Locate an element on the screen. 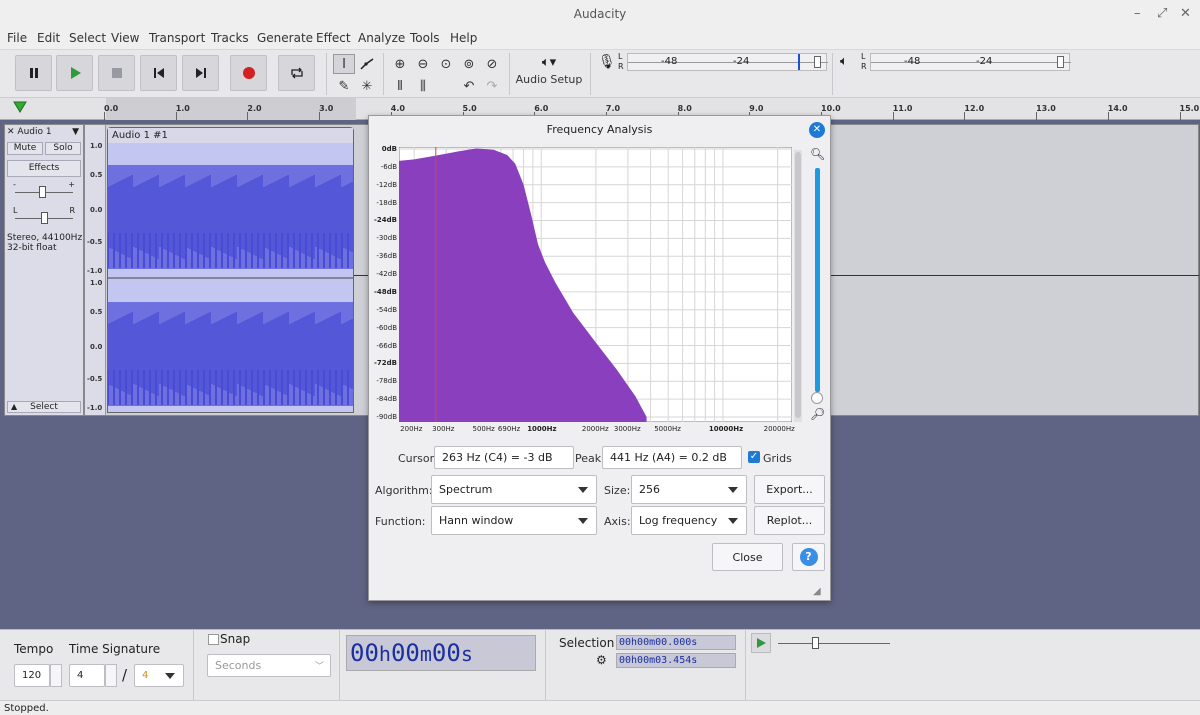 The width and height of the screenshot is (1200, 715). track-menu-icon: ▼ is located at coordinates (75, 132).